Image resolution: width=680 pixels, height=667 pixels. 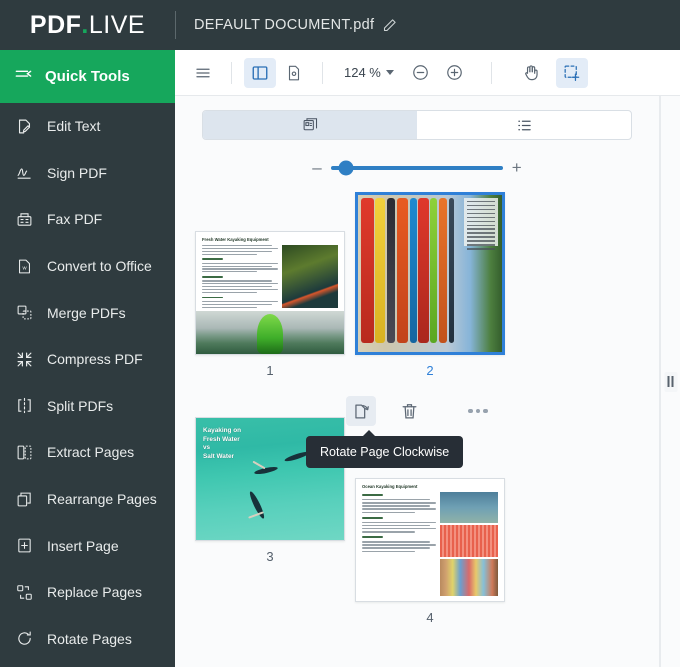 I want to click on document-title: DEFAULT DOCUMENT.pdf, so click(x=284, y=25).